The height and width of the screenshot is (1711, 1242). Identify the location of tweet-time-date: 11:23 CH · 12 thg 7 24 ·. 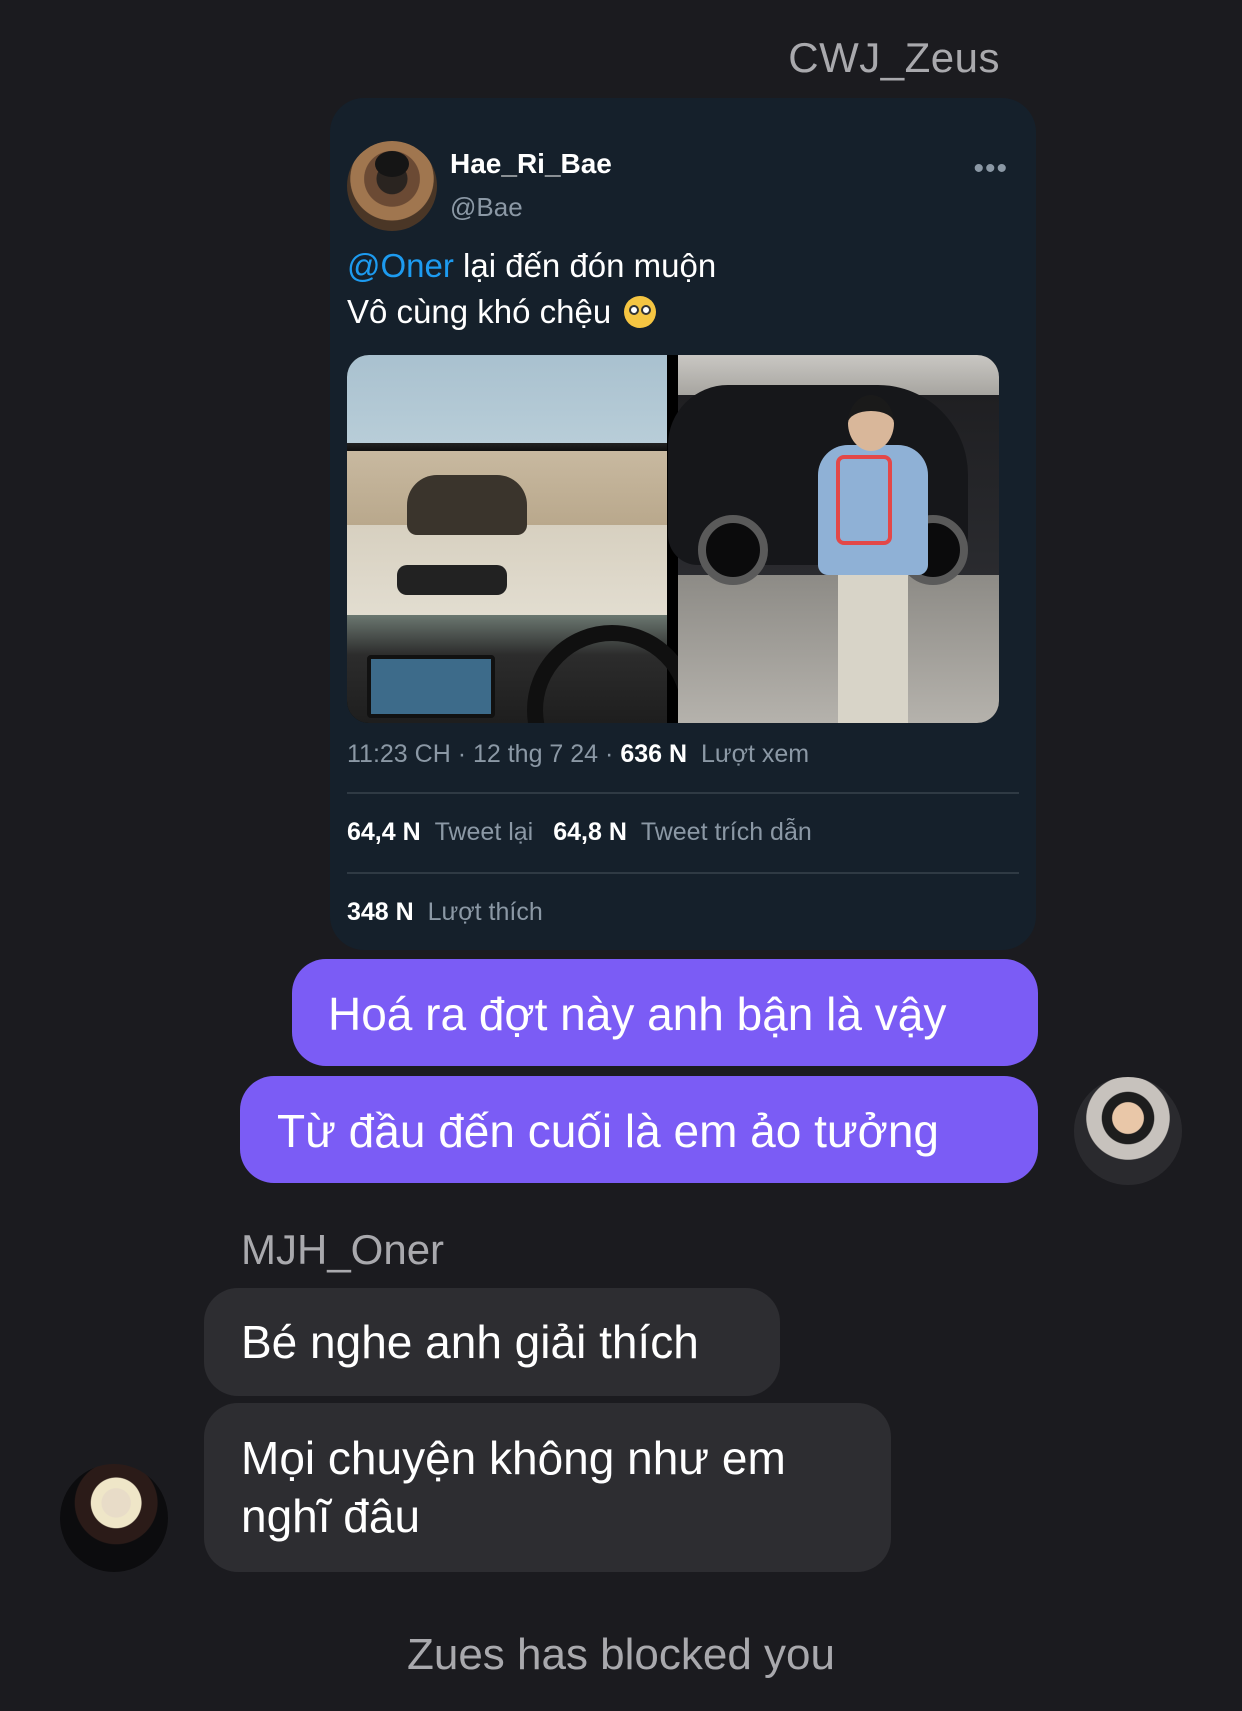
(484, 754).